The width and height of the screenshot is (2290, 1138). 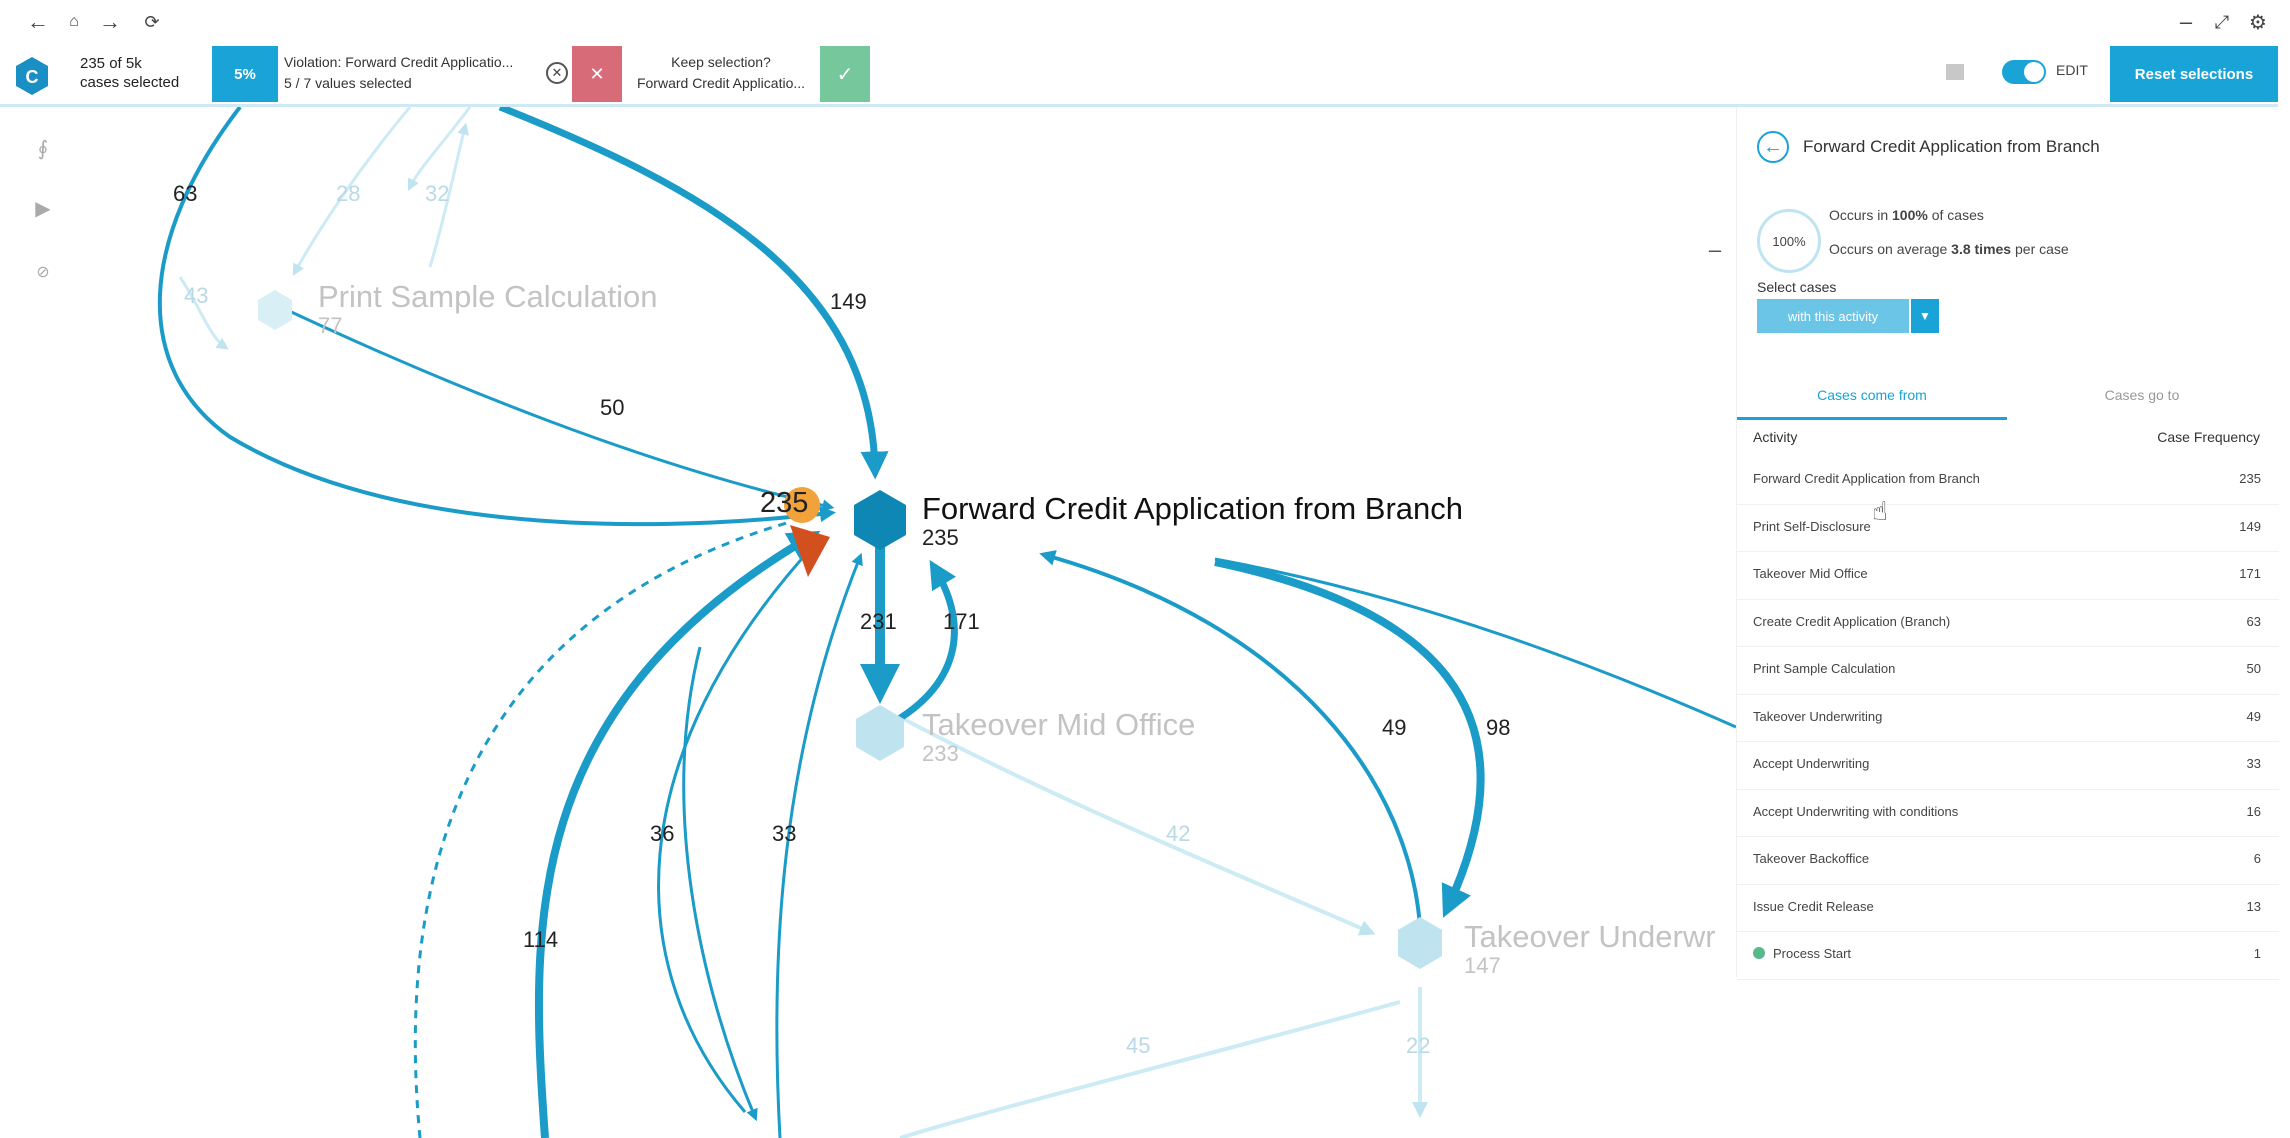 What do you see at coordinates (1866, 478) in the screenshot?
I see `row-activity: Forward Credit Application from Branch` at bounding box center [1866, 478].